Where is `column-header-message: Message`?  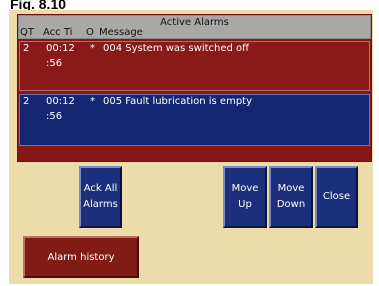
column-header-message: Message is located at coordinates (121, 32).